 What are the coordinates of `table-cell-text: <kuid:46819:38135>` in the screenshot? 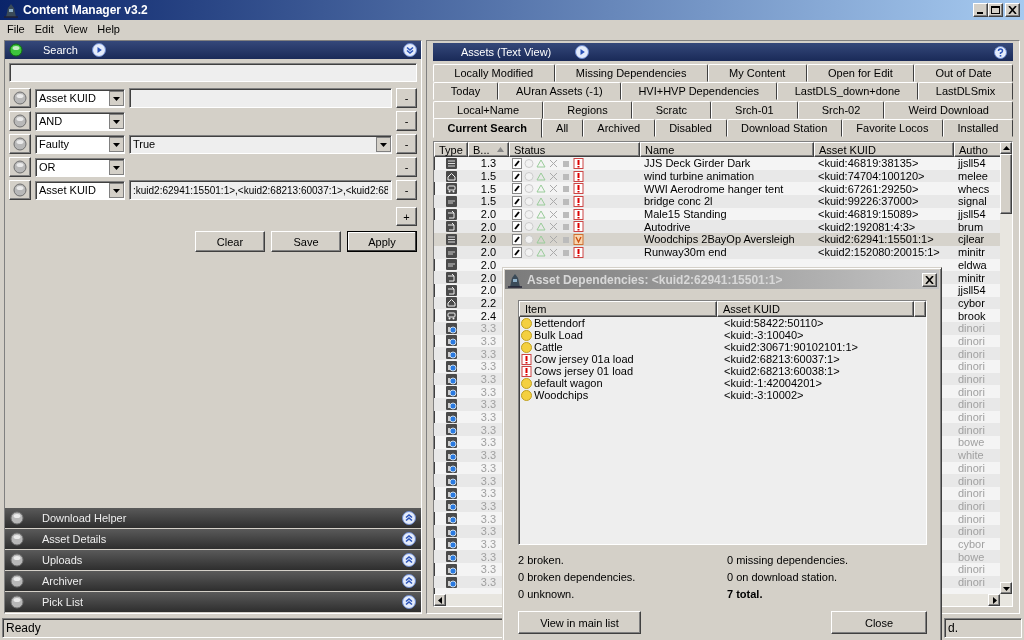 It's located at (868, 163).